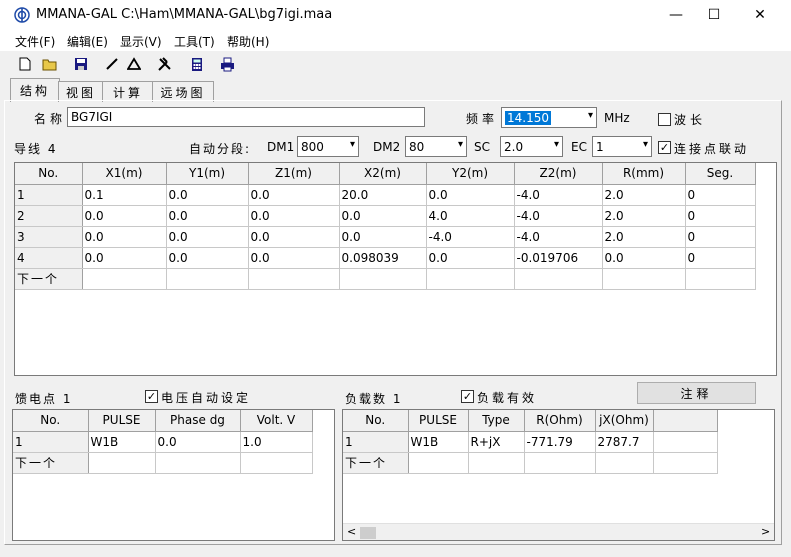  Describe the element at coordinates (664, 119) in the screenshot. I see `wavelength-checkbox` at that location.